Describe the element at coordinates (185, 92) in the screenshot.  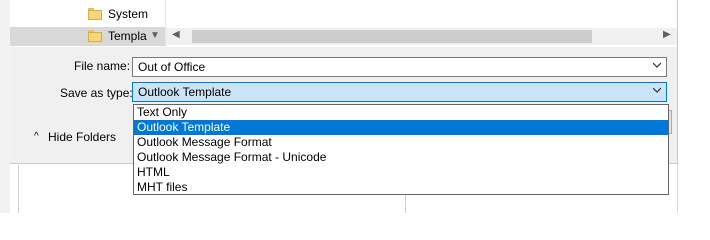
I see `save-type-value: Outlook Template` at that location.